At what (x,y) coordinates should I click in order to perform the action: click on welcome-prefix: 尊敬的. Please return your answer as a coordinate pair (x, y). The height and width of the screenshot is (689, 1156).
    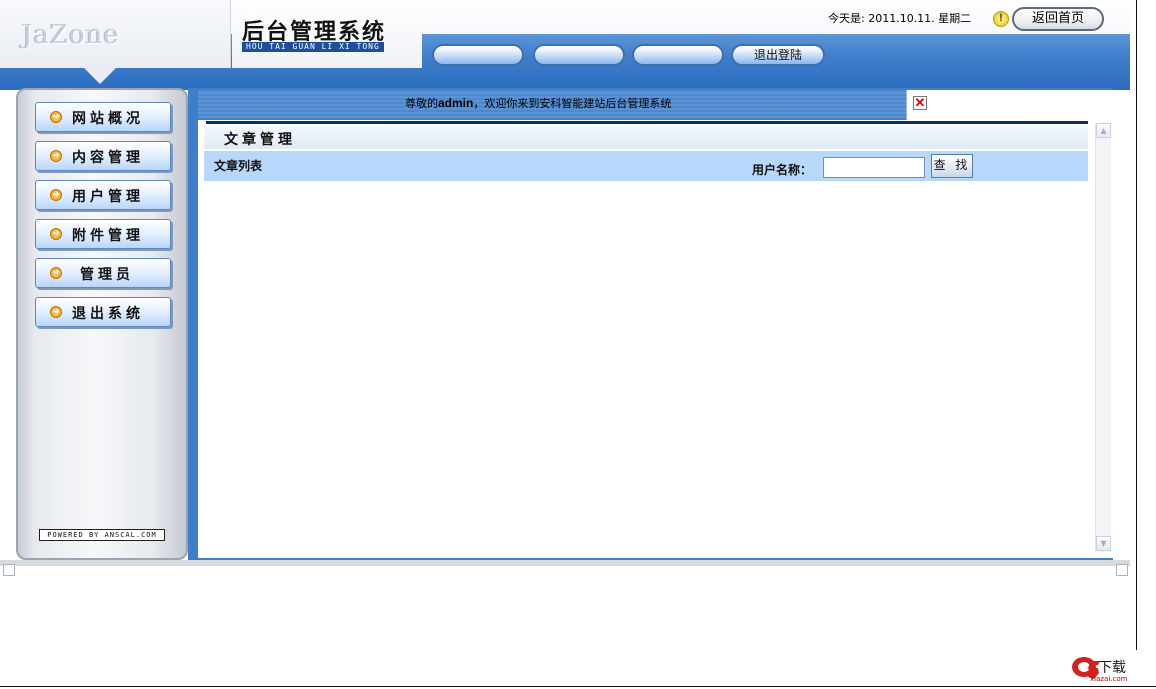
    Looking at the image, I should click on (421, 103).